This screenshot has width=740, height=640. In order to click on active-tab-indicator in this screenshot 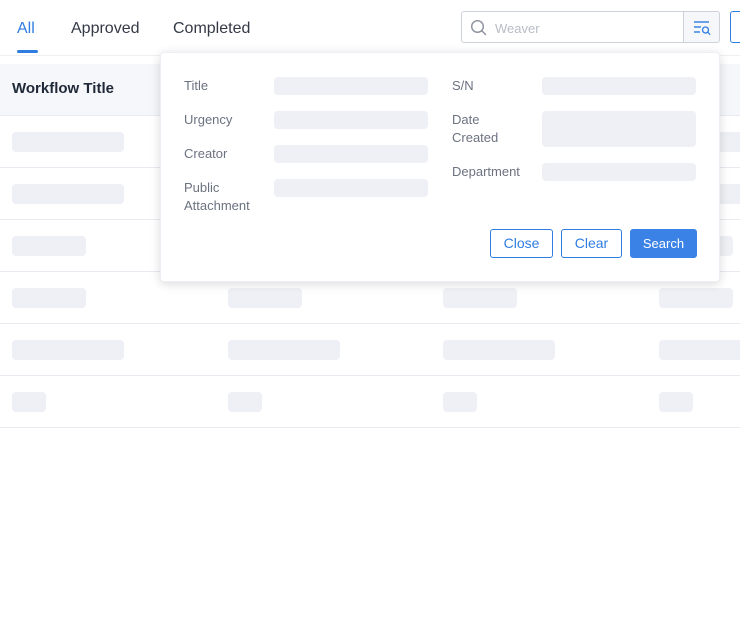, I will do `click(27, 51)`.